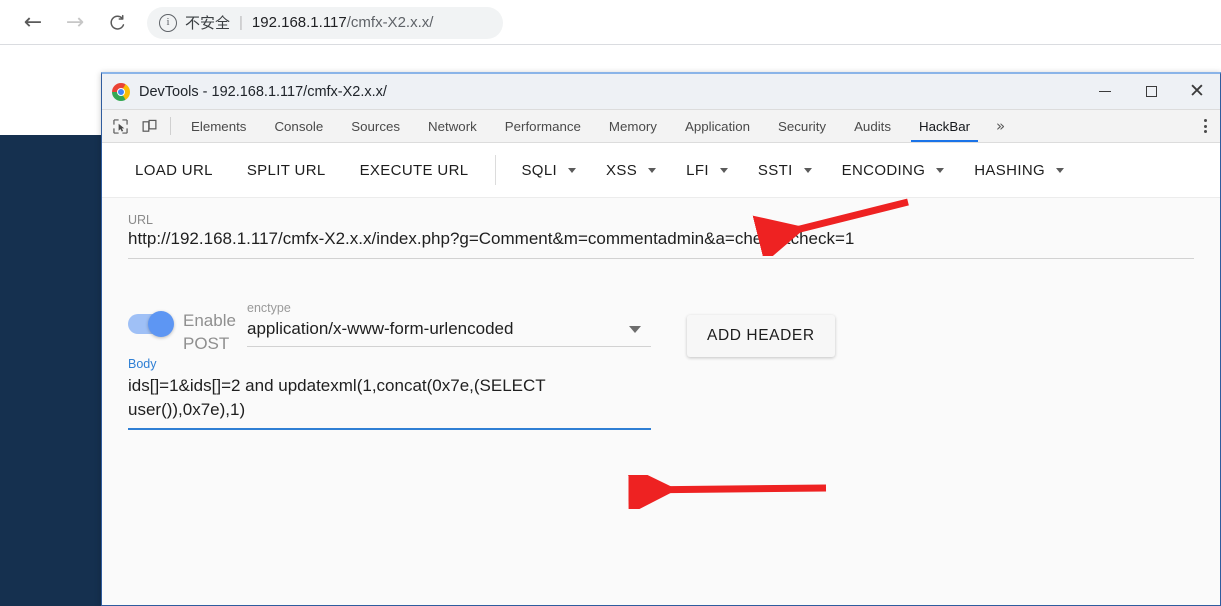 The image size is (1221, 606). I want to click on xss-menu: XSS, so click(631, 170).